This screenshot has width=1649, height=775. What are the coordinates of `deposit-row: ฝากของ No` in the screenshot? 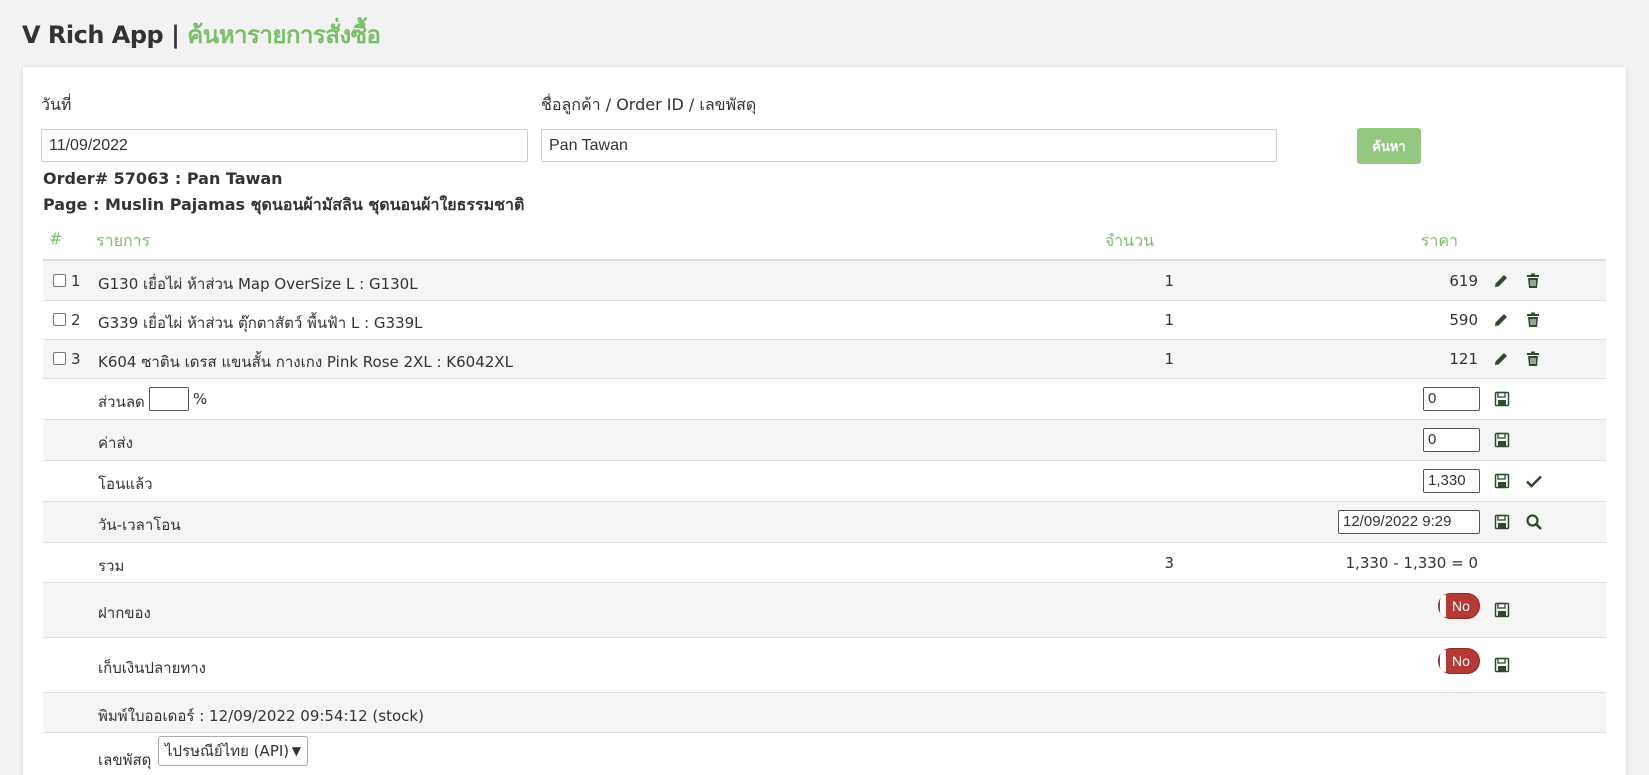 It's located at (824, 610).